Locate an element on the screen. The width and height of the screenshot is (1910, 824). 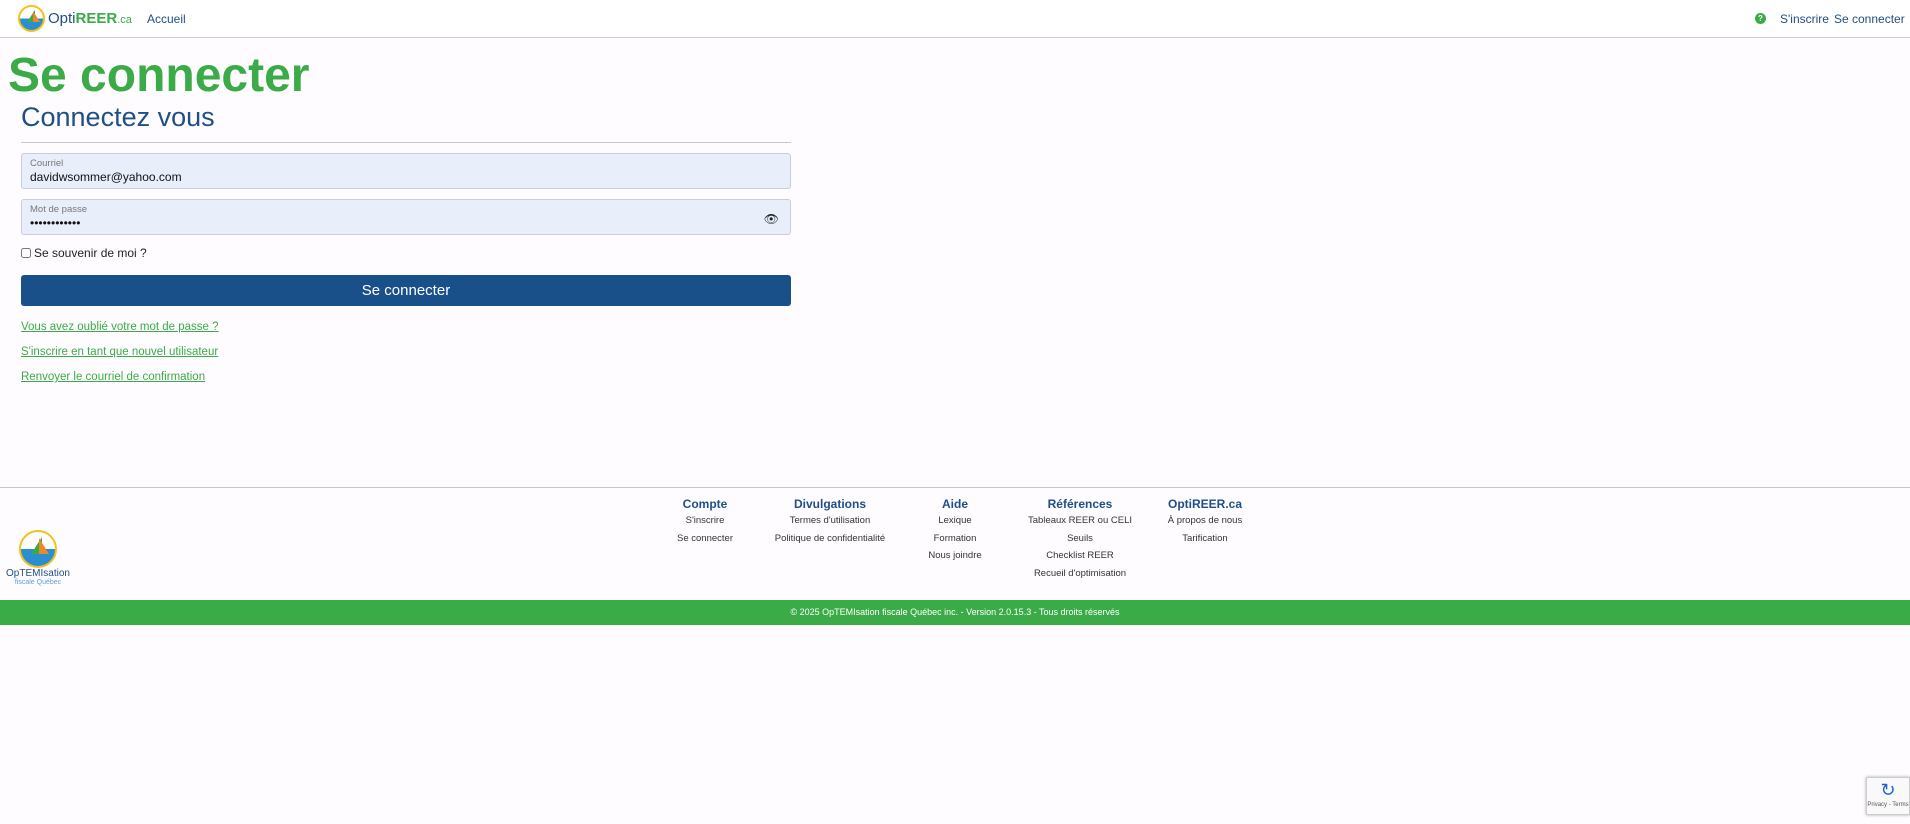
optireer-logo: OptiREER.ca is located at coordinates (75, 18).